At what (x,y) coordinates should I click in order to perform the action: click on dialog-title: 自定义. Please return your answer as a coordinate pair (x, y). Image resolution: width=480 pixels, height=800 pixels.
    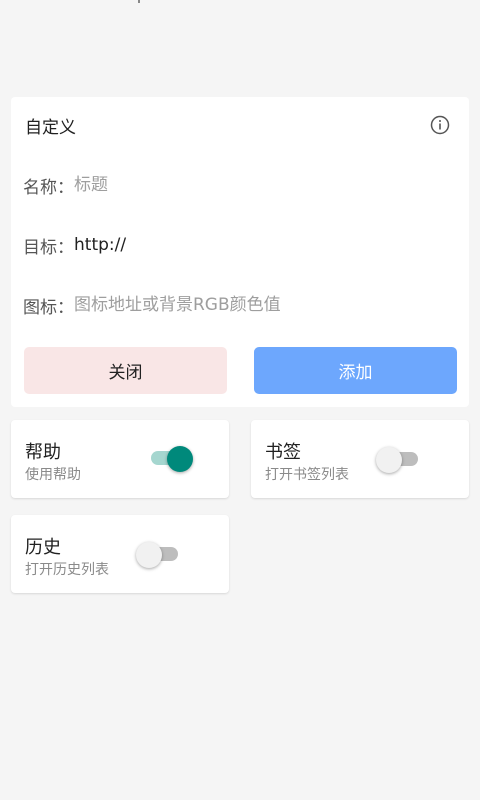
    Looking at the image, I should click on (50, 128).